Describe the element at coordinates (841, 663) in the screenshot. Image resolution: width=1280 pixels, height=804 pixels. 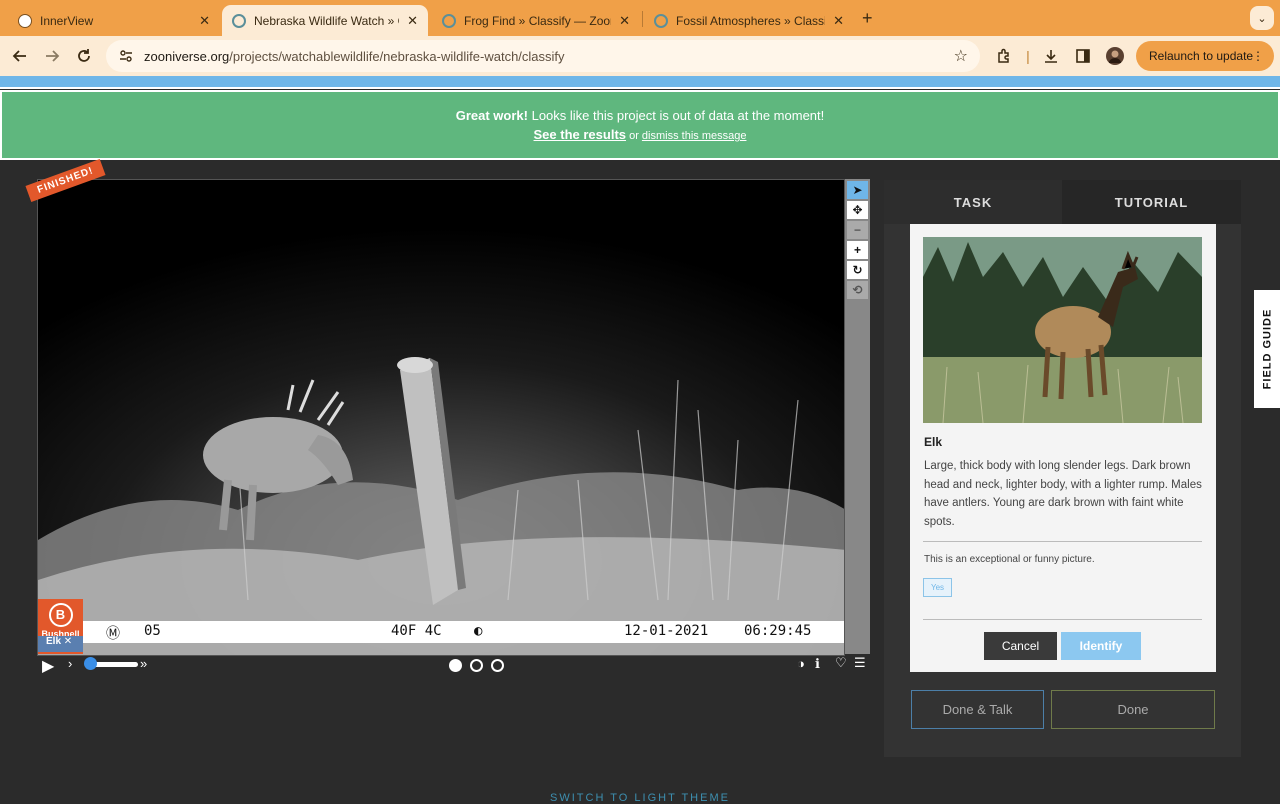
I see `favorite-heart-icon: ♡` at that location.